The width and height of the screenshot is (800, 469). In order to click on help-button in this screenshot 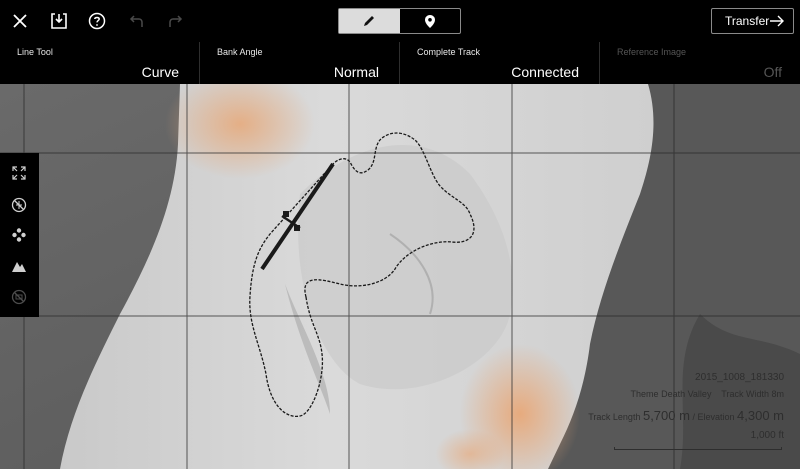, I will do `click(97, 21)`.